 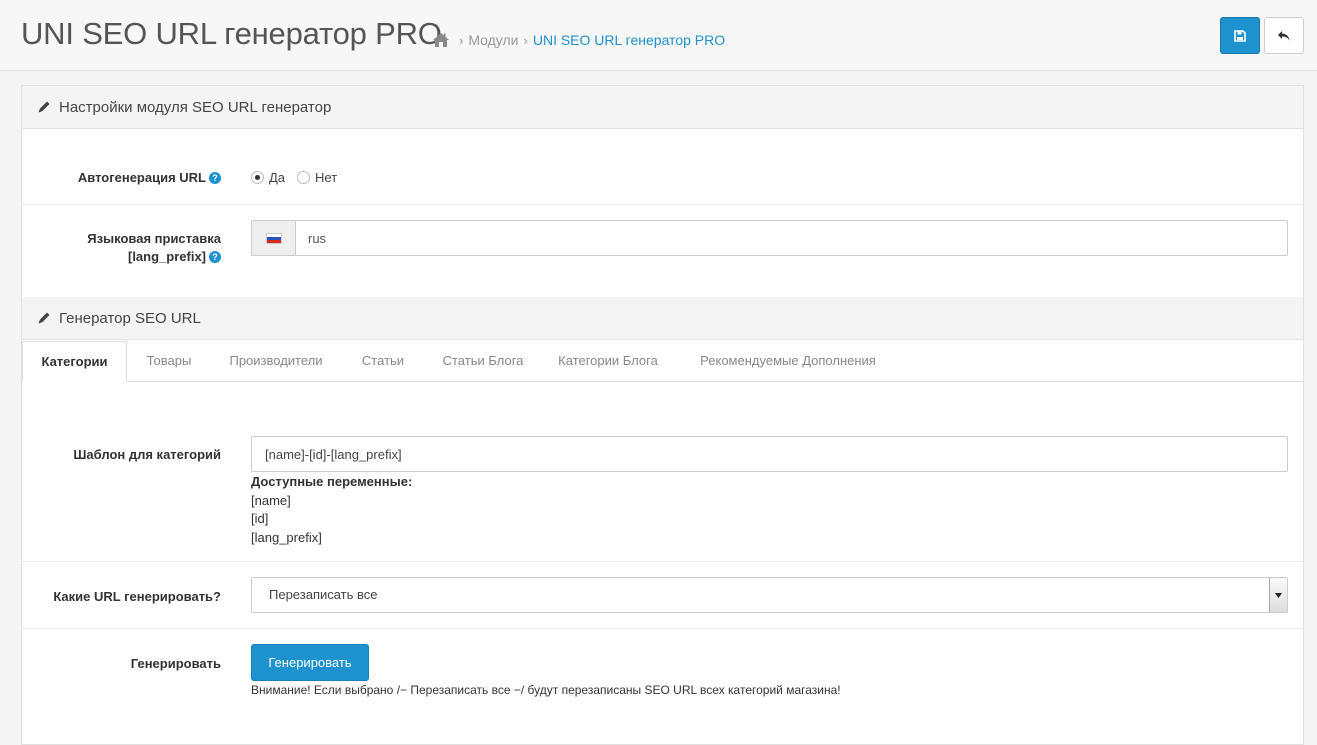 I want to click on language-addon, so click(x=274, y=238).